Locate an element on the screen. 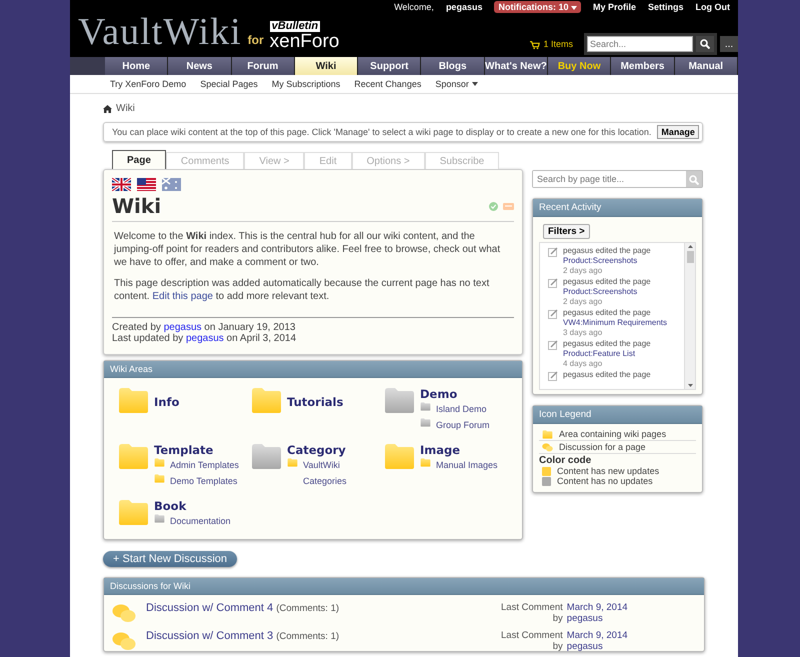 This screenshot has height=657, width=800. welcome-text: Welcome, is located at coordinates (414, 7).